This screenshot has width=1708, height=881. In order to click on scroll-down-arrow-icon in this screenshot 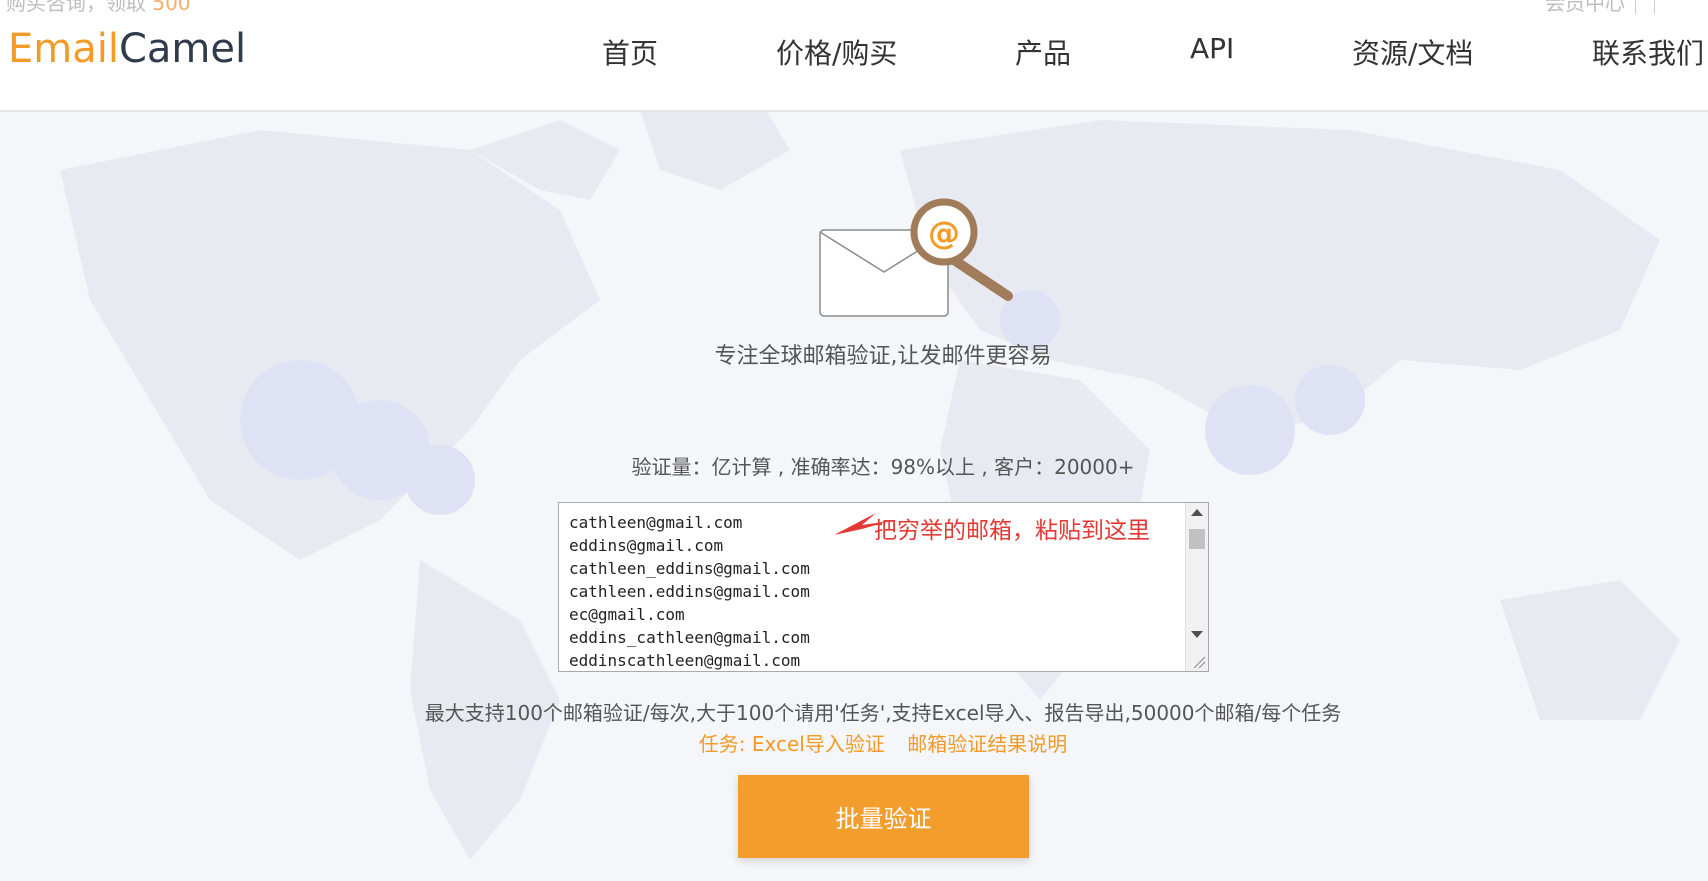, I will do `click(1197, 634)`.